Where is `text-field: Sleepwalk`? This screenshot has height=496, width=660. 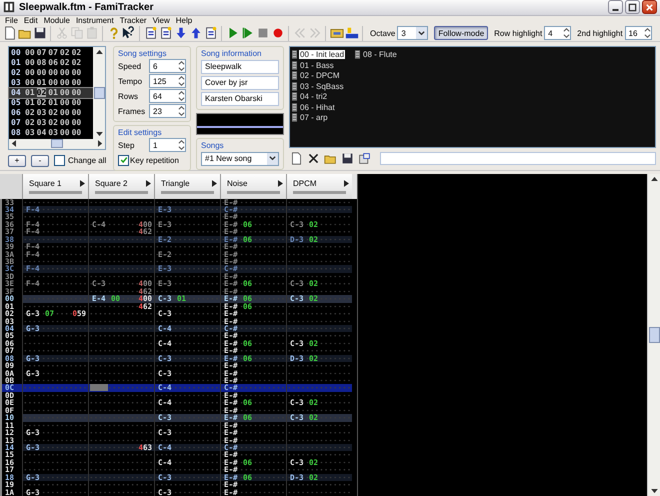
text-field: Sleepwalk is located at coordinates (240, 67).